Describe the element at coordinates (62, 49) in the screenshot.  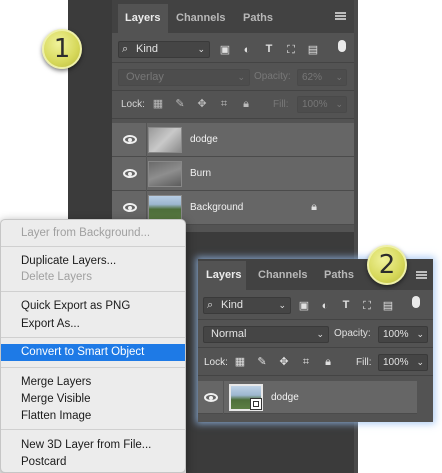
I see `step-badge-1: 1` at that location.